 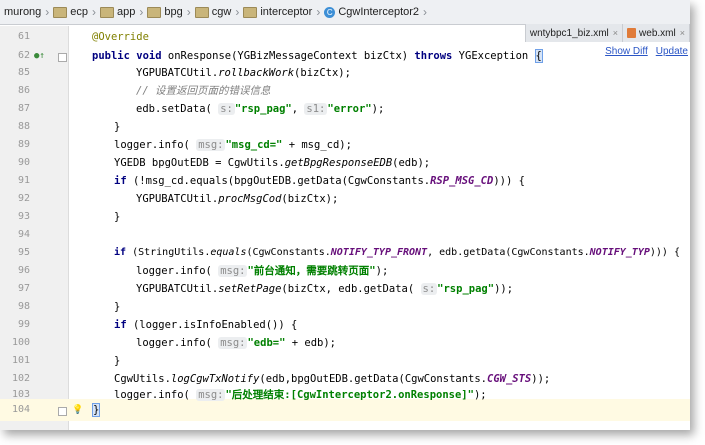 What do you see at coordinates (79, 12) in the screenshot?
I see `breadcrumb-label: ecp` at bounding box center [79, 12].